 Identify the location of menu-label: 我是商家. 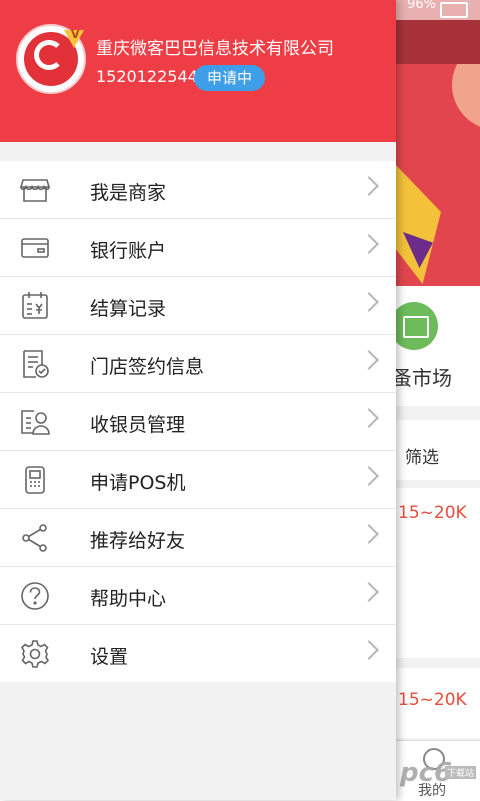
(128, 193).